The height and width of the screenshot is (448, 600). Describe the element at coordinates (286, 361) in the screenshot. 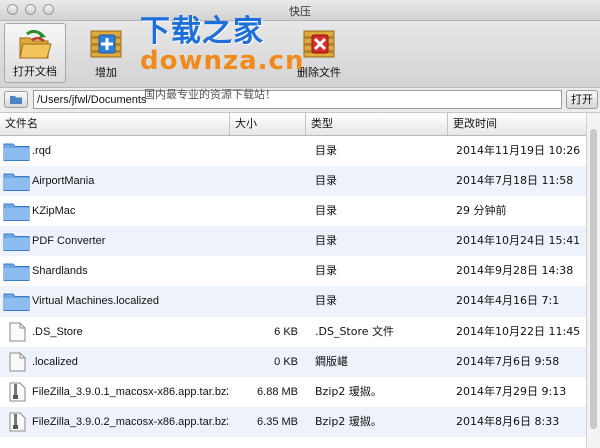

I see `file-size: 0 KB` at that location.